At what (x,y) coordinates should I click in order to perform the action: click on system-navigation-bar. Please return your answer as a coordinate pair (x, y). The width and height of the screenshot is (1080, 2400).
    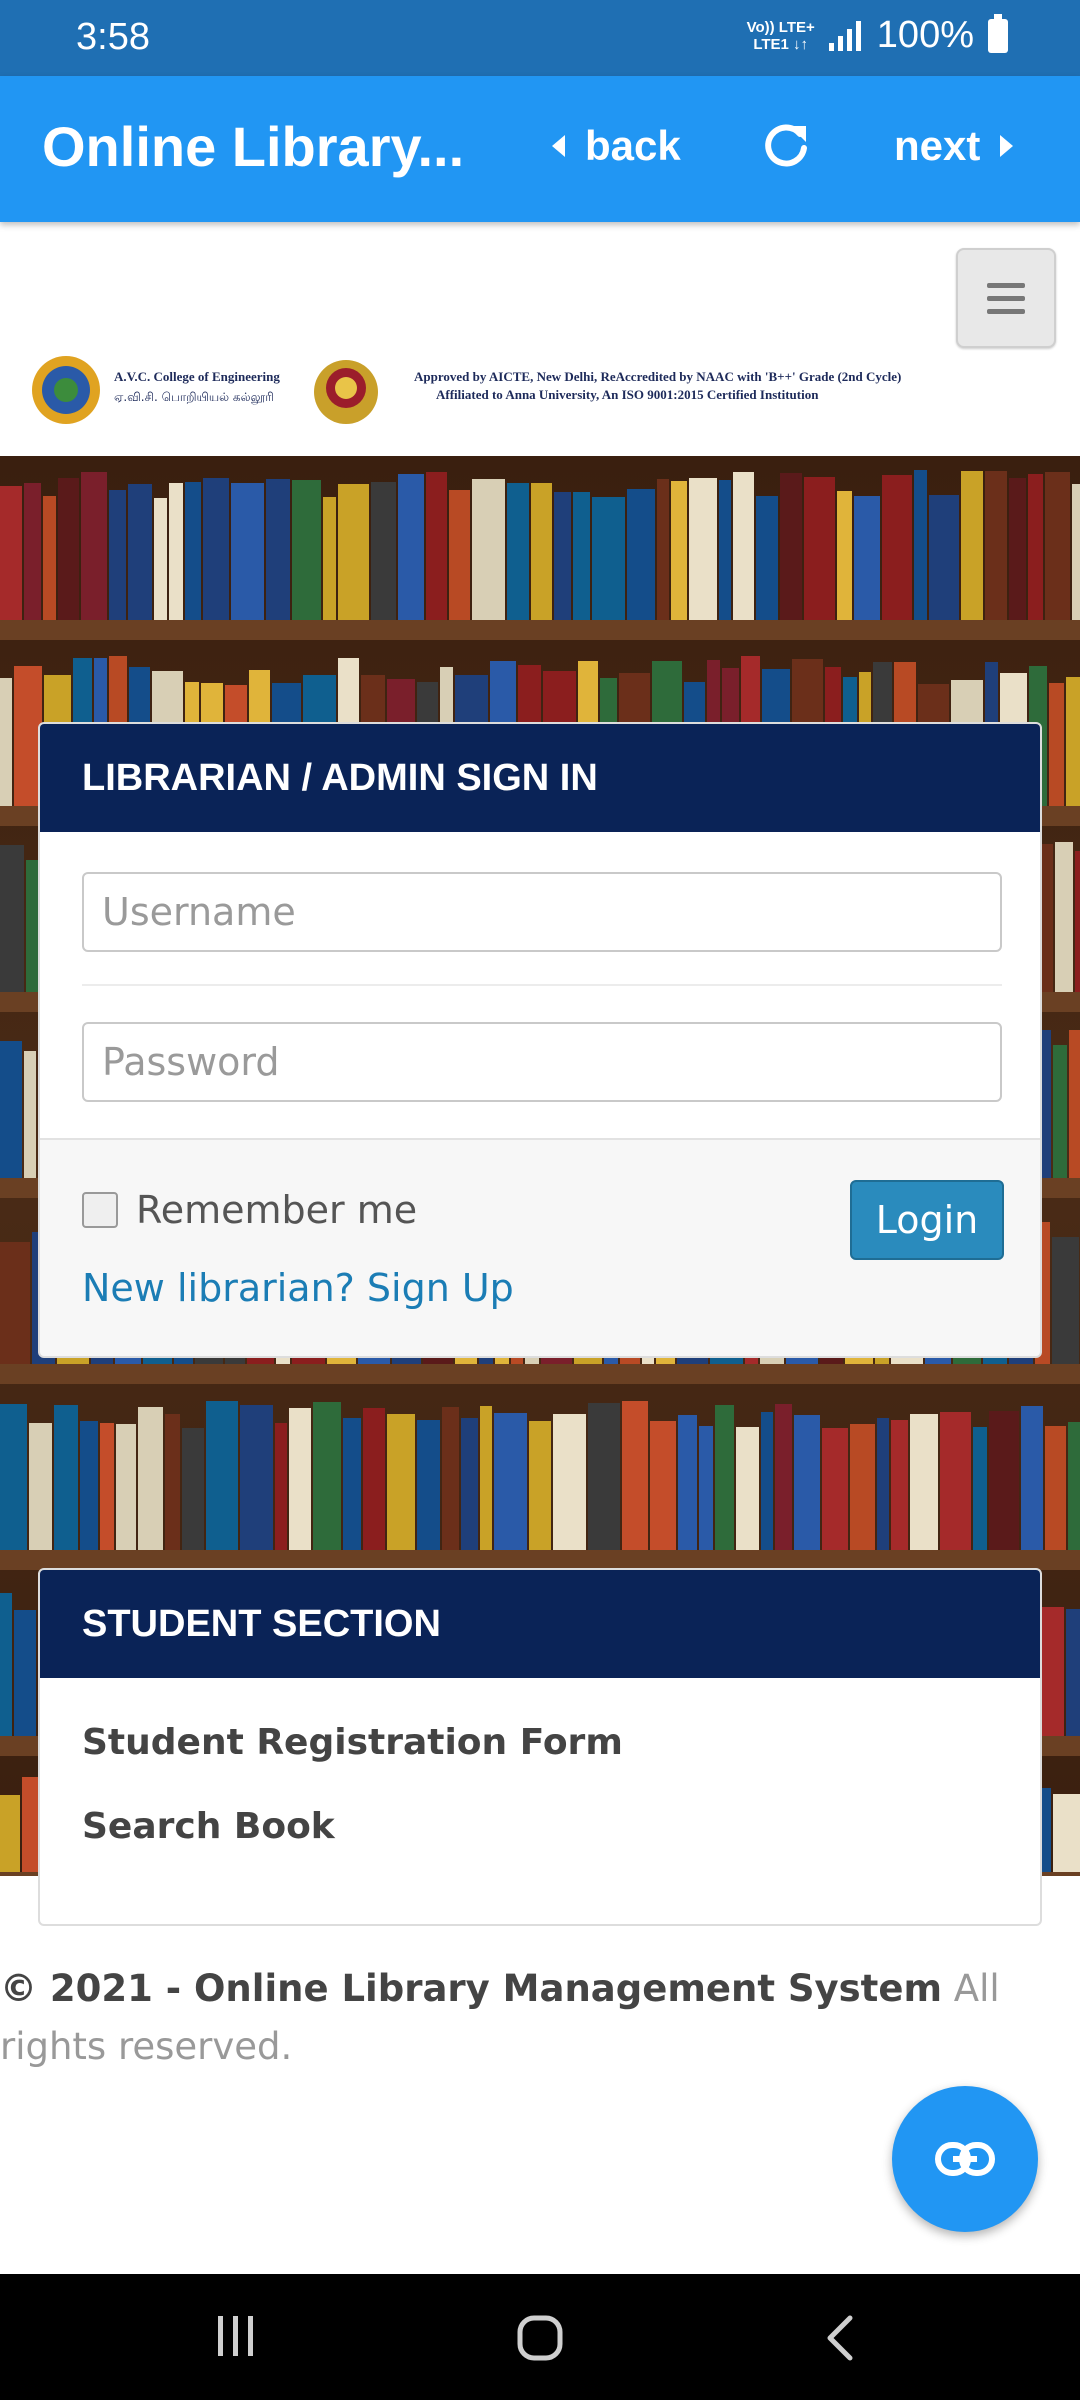
    Looking at the image, I should click on (540, 2337).